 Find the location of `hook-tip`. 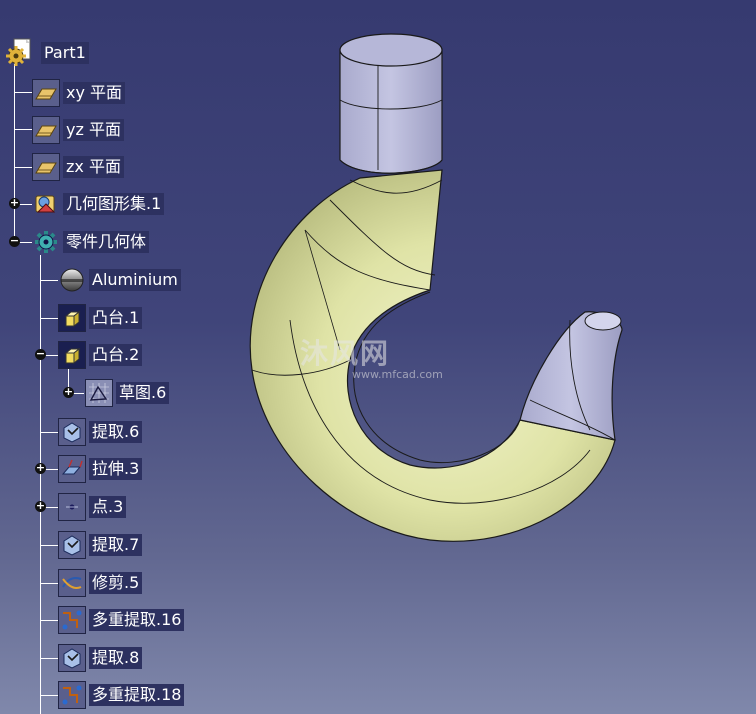

hook-tip is located at coordinates (571, 376).